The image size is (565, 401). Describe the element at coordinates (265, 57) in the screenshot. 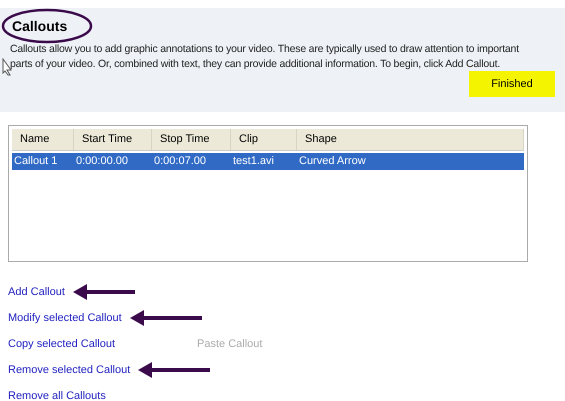

I see `description-text: Callouts allow you to add graphic annotations to your video. These are typically used to draw attention to important parts of your video. Or, combined with text, they can provide additional information. To begin, click Add Callout.` at that location.